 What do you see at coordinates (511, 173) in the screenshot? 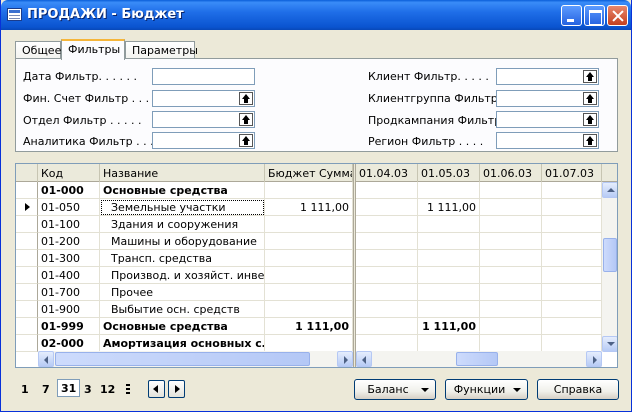
I see `column-header-period: 01.06.03` at bounding box center [511, 173].